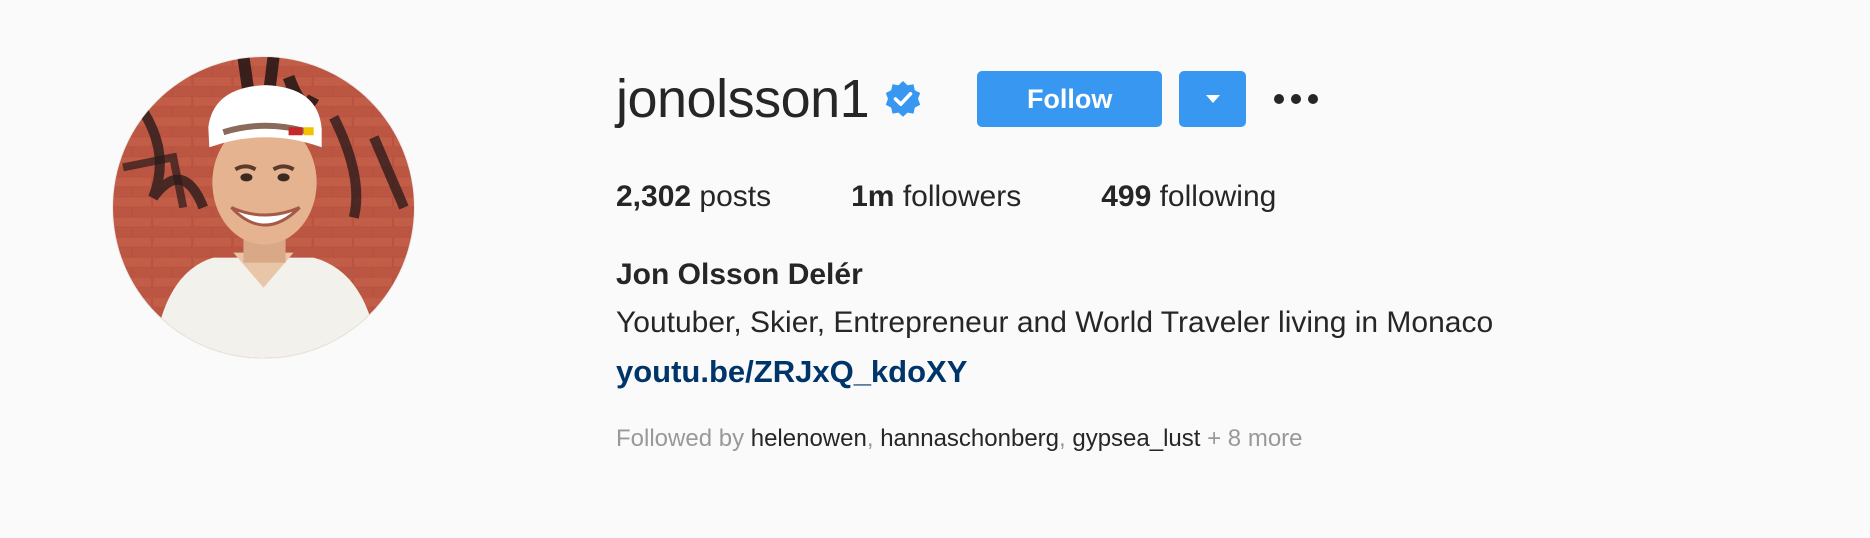 The image size is (1870, 538). Describe the element at coordinates (683, 438) in the screenshot. I see `followed-by-prefix: Followed by` at that location.